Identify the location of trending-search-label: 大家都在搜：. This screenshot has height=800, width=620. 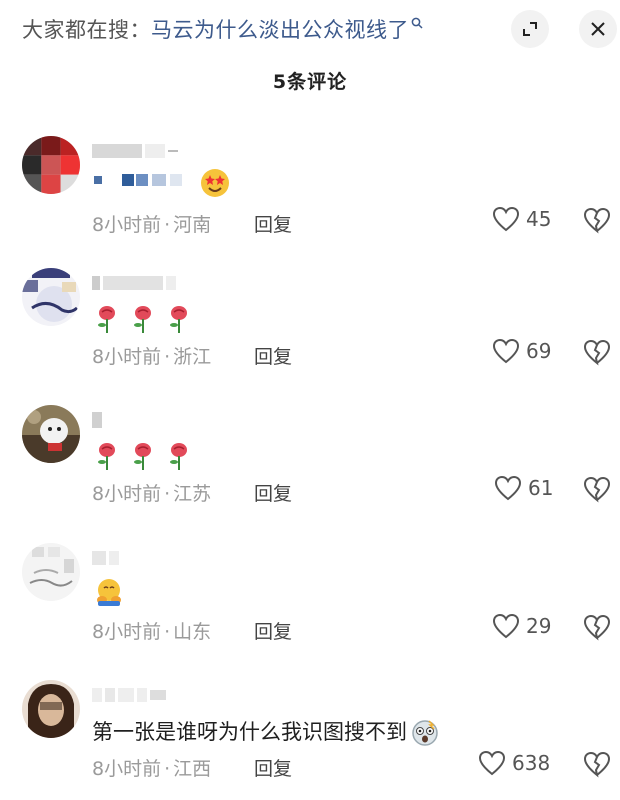
(86, 30).